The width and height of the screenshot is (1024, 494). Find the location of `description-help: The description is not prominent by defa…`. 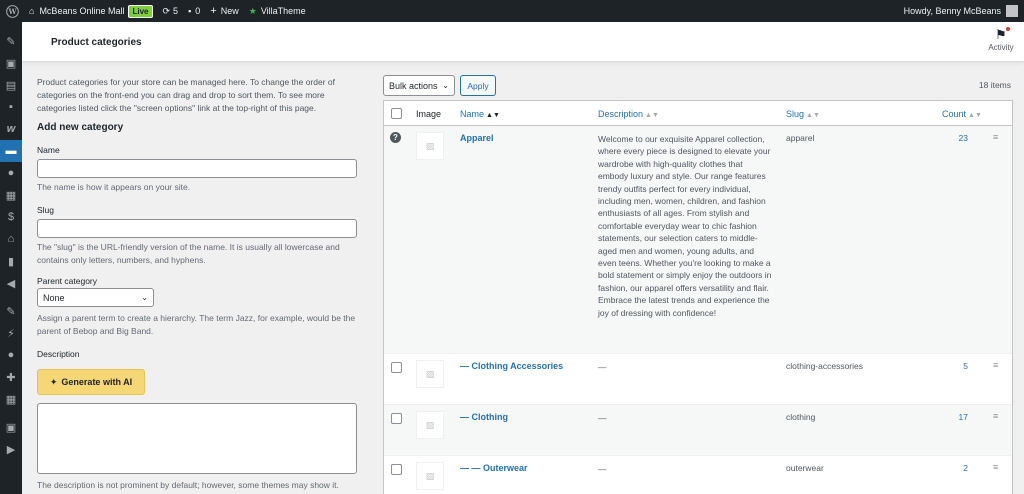

description-help: The description is not prominent by defa… is located at coordinates (188, 485).